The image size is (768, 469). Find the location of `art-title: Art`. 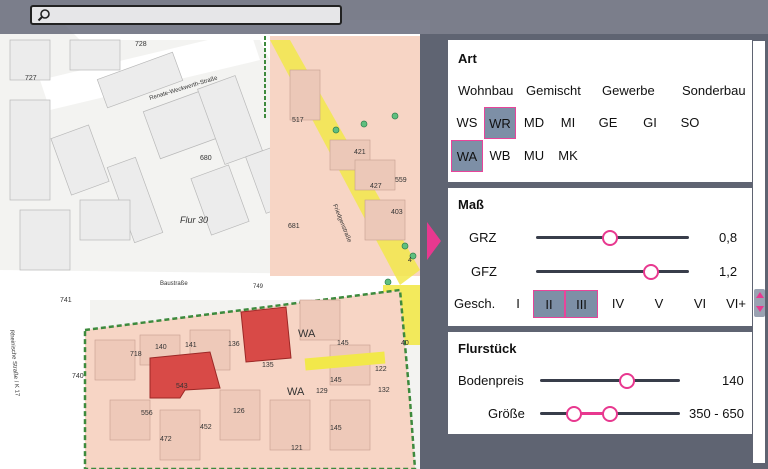

art-title: Art is located at coordinates (467, 58).